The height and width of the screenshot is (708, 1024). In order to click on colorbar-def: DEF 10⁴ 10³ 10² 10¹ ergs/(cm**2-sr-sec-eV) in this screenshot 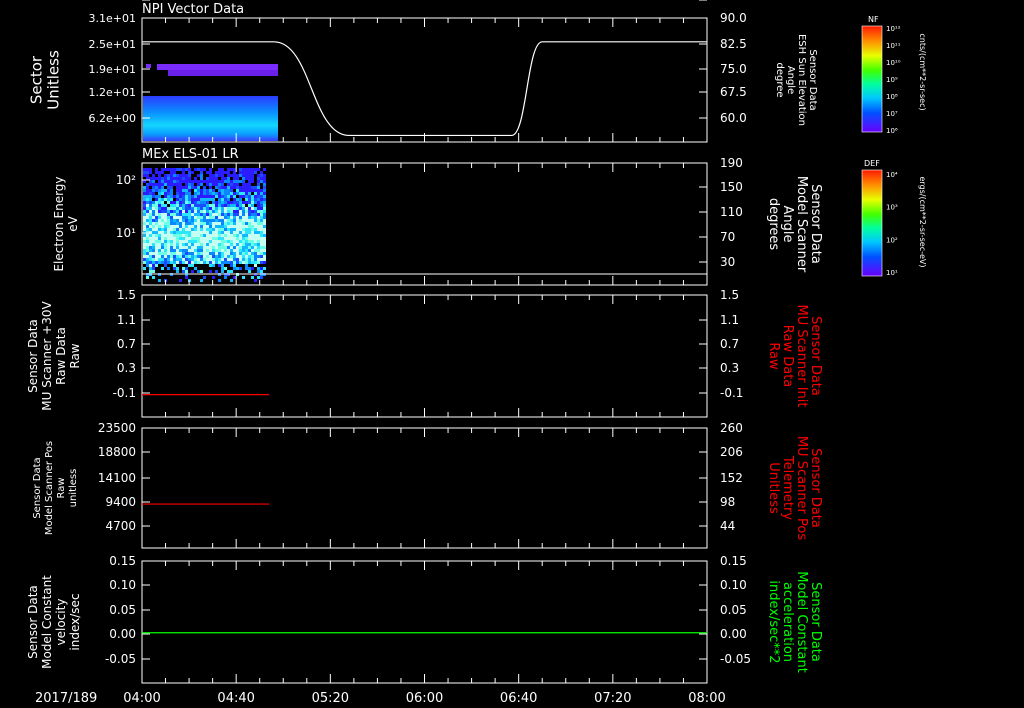, I will do `click(894, 218)`.